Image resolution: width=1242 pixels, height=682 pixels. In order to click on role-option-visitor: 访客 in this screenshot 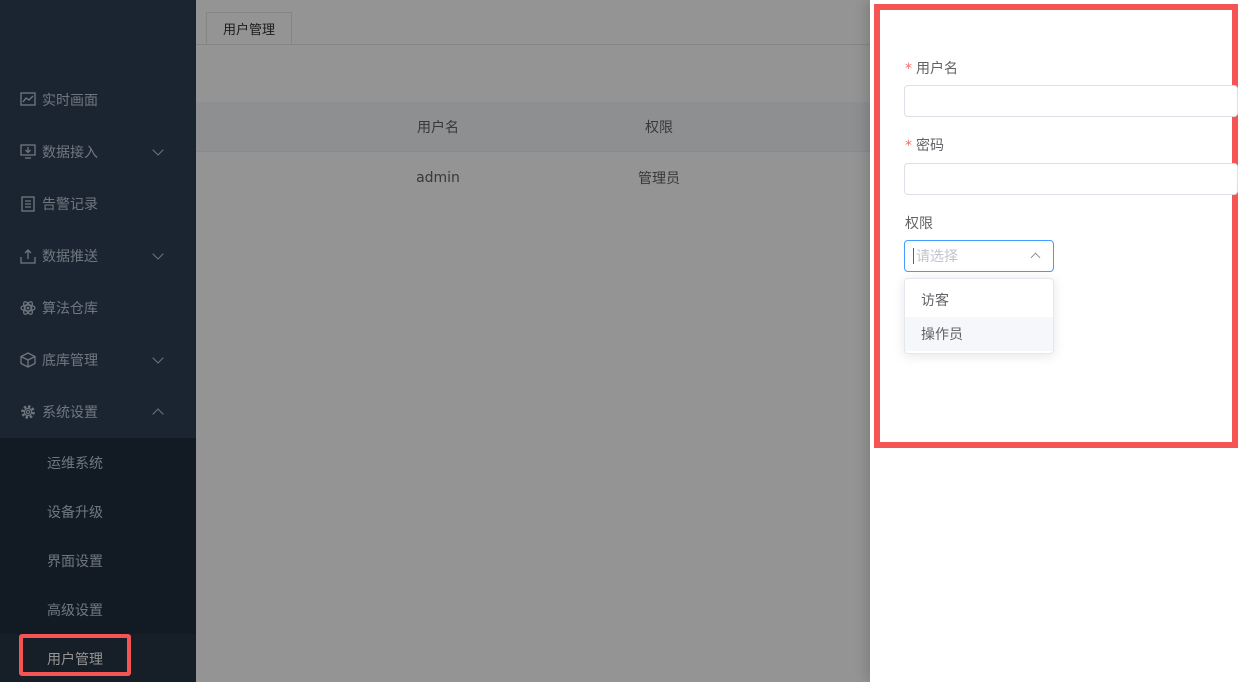, I will do `click(979, 300)`.